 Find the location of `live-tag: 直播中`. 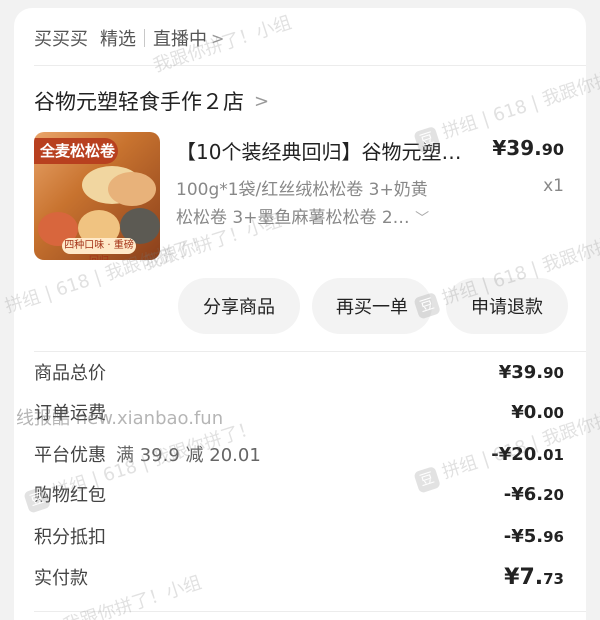

live-tag: 直播中 is located at coordinates (180, 39).